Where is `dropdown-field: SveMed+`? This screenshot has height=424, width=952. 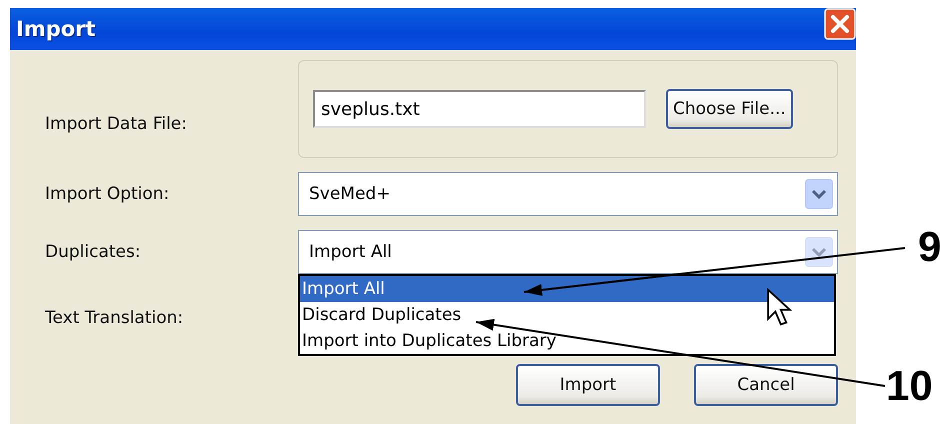 dropdown-field: SveMed+ is located at coordinates (568, 194).